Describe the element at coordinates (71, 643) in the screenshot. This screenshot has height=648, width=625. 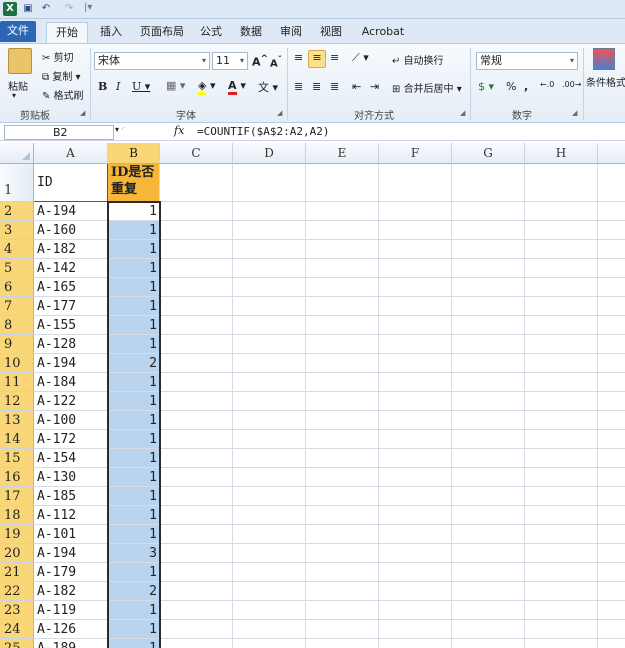
I see `id-cell: A-189` at that location.